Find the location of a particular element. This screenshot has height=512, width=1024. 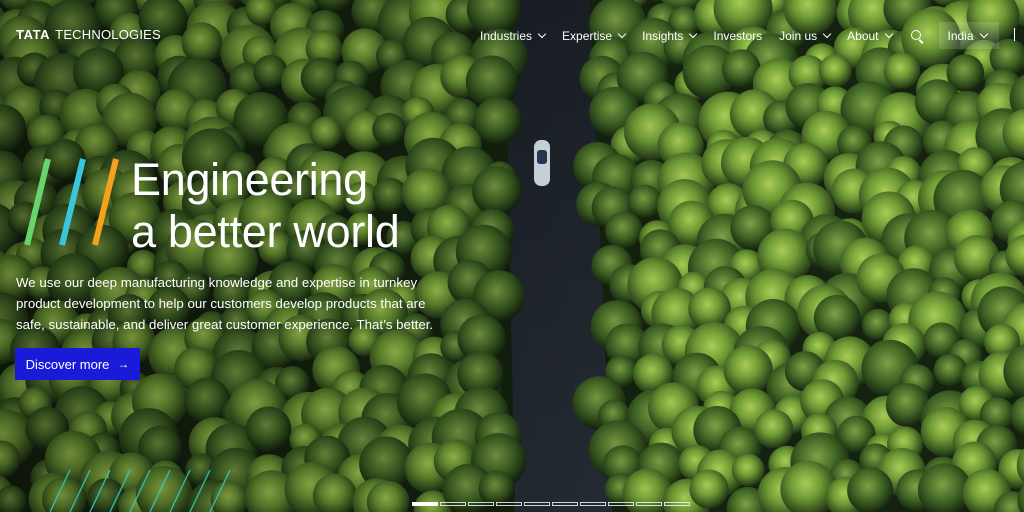

nav-item-join-us: Join us is located at coordinates (805, 36).